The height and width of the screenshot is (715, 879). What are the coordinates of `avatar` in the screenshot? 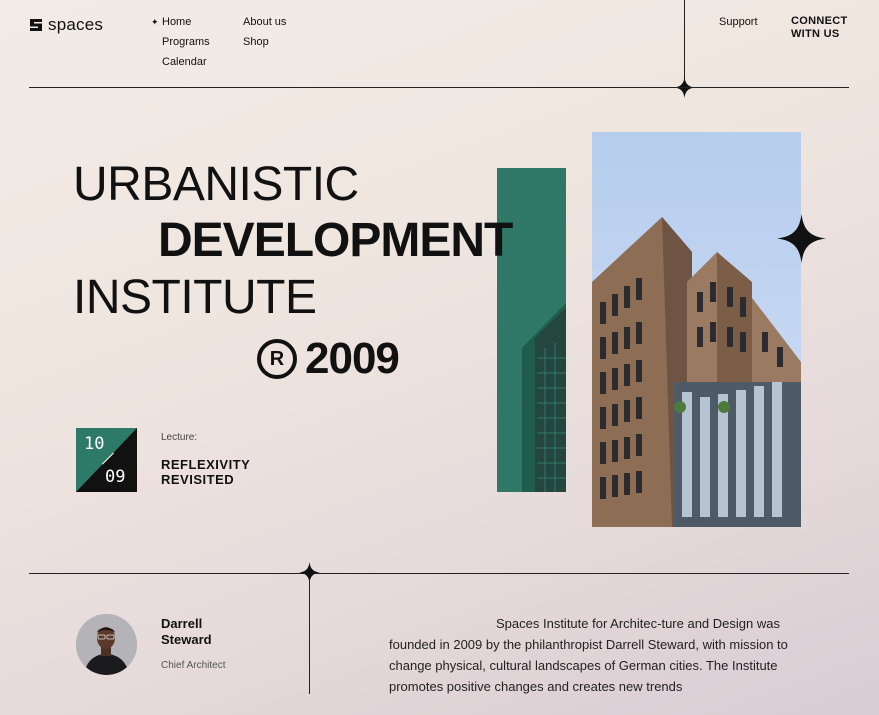 It's located at (106, 644).